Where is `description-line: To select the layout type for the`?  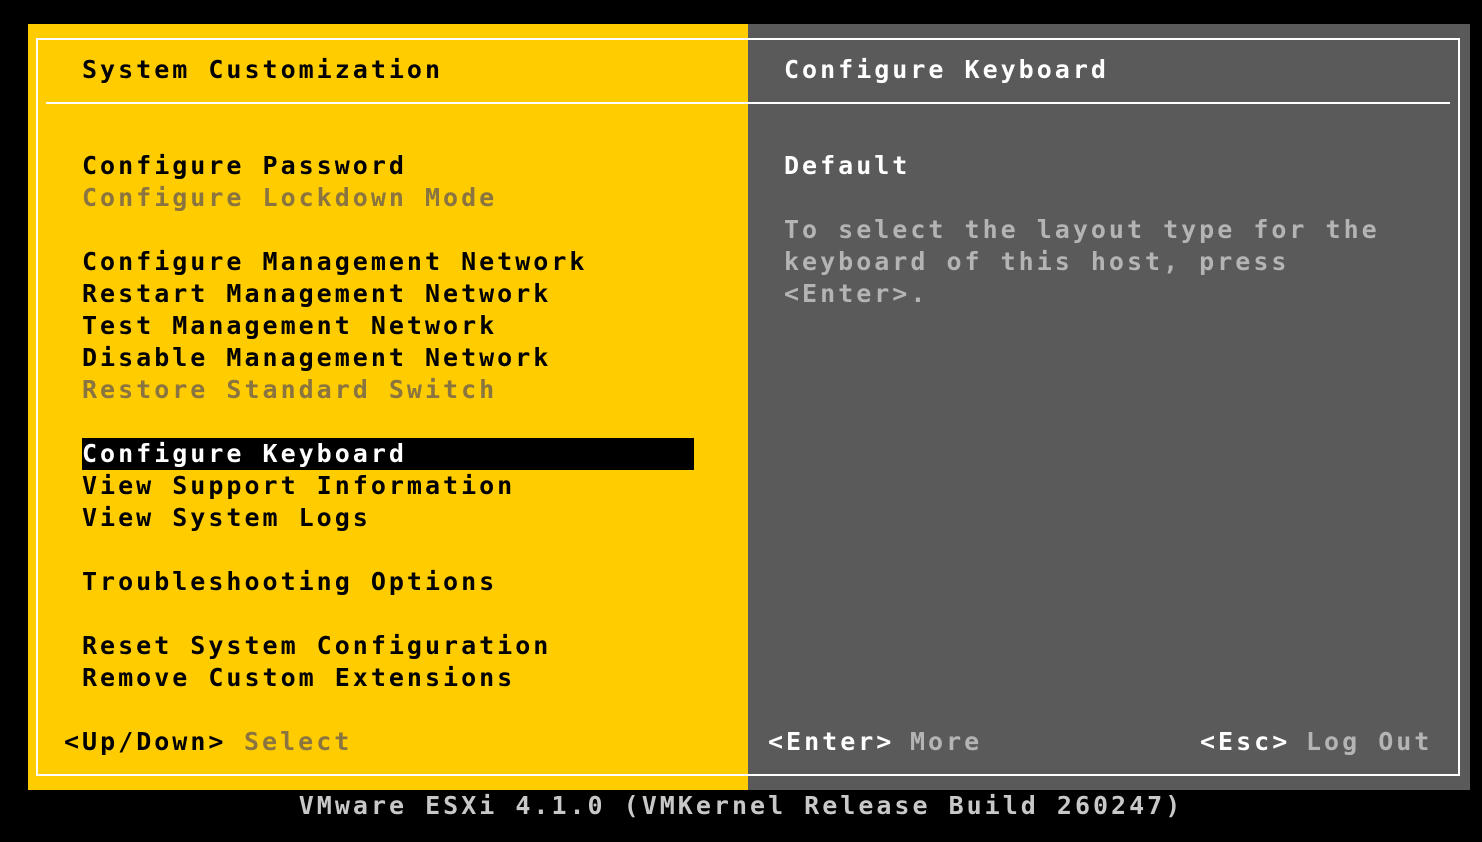 description-line: To select the layout type for the is located at coordinates (1082, 229).